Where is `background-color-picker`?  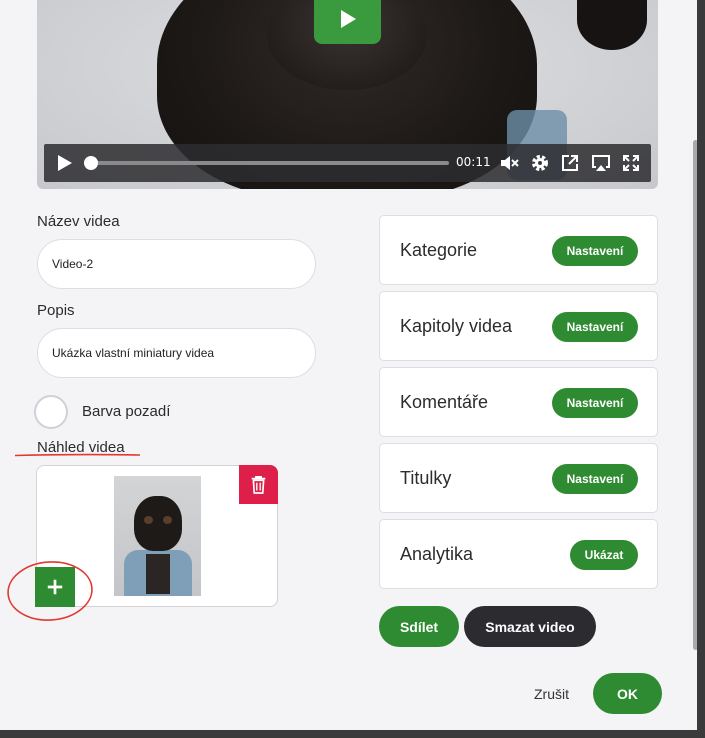 background-color-picker is located at coordinates (51, 412).